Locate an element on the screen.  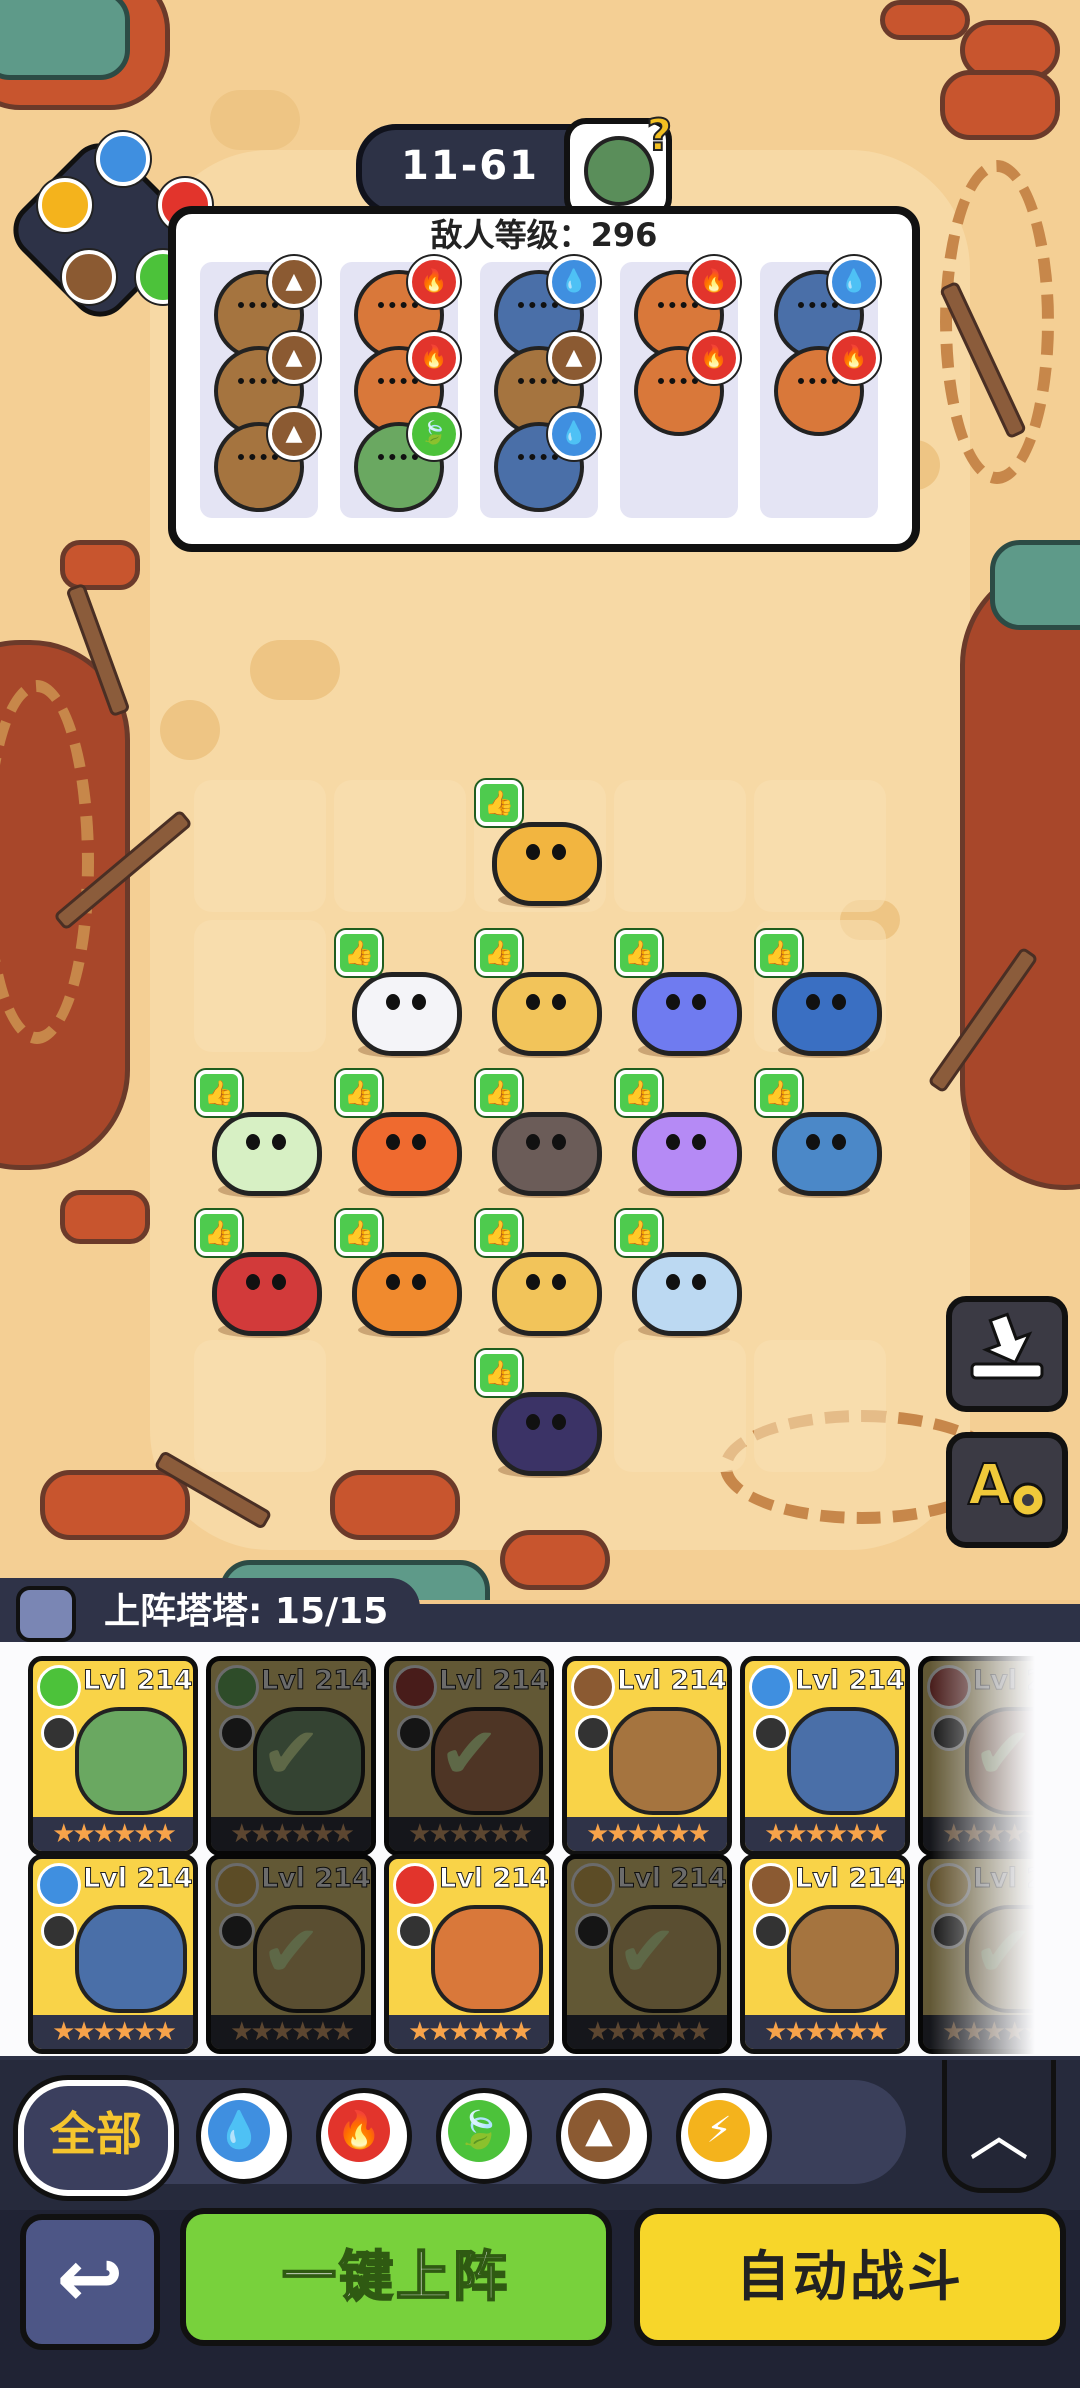
save-formation-button is located at coordinates (1007, 1354).